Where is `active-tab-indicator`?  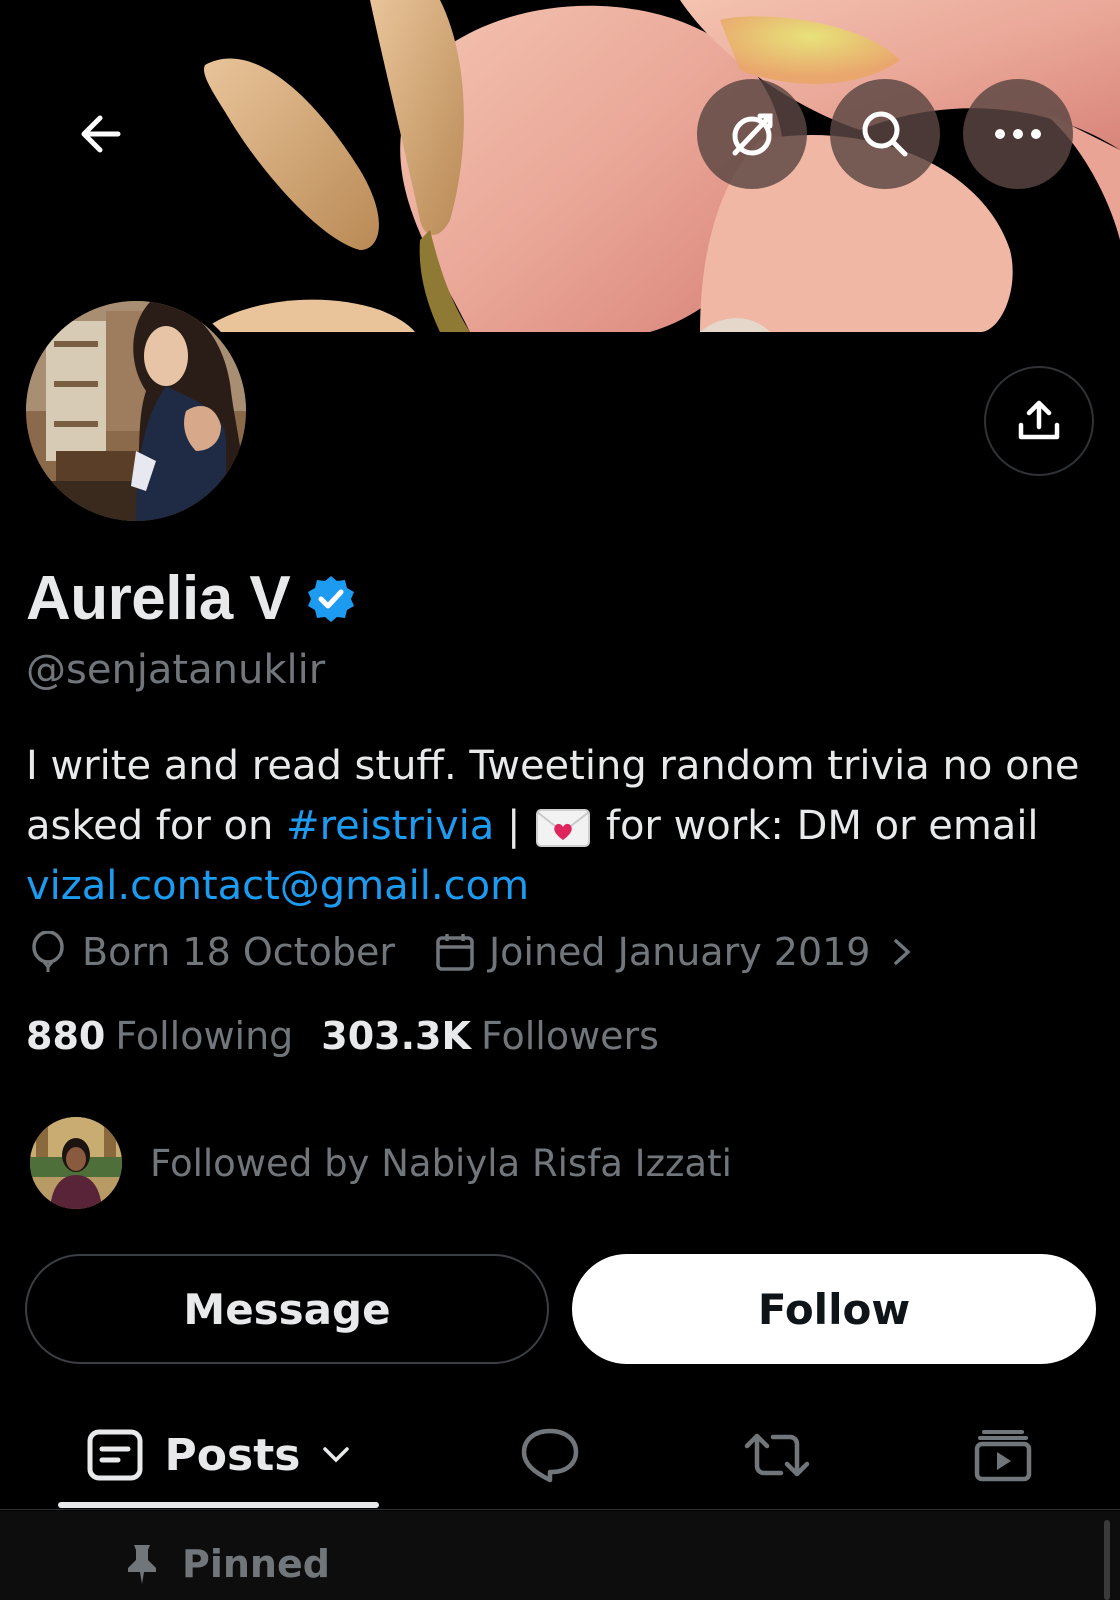
active-tab-indicator is located at coordinates (218, 1505).